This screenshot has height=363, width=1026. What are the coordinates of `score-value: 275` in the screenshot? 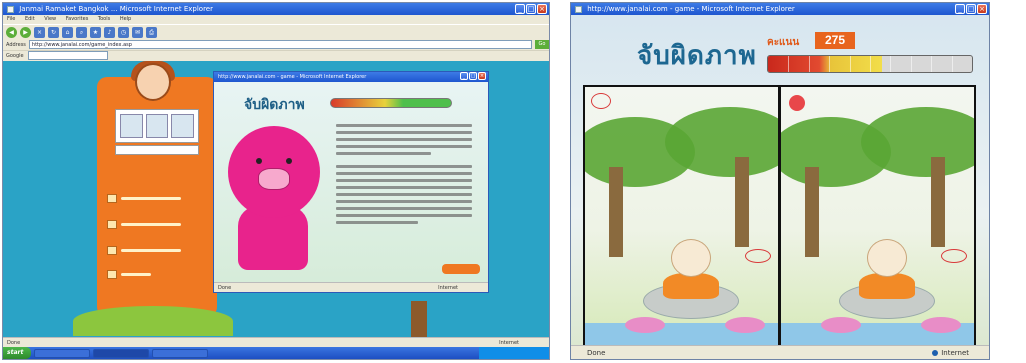 It's located at (835, 40).